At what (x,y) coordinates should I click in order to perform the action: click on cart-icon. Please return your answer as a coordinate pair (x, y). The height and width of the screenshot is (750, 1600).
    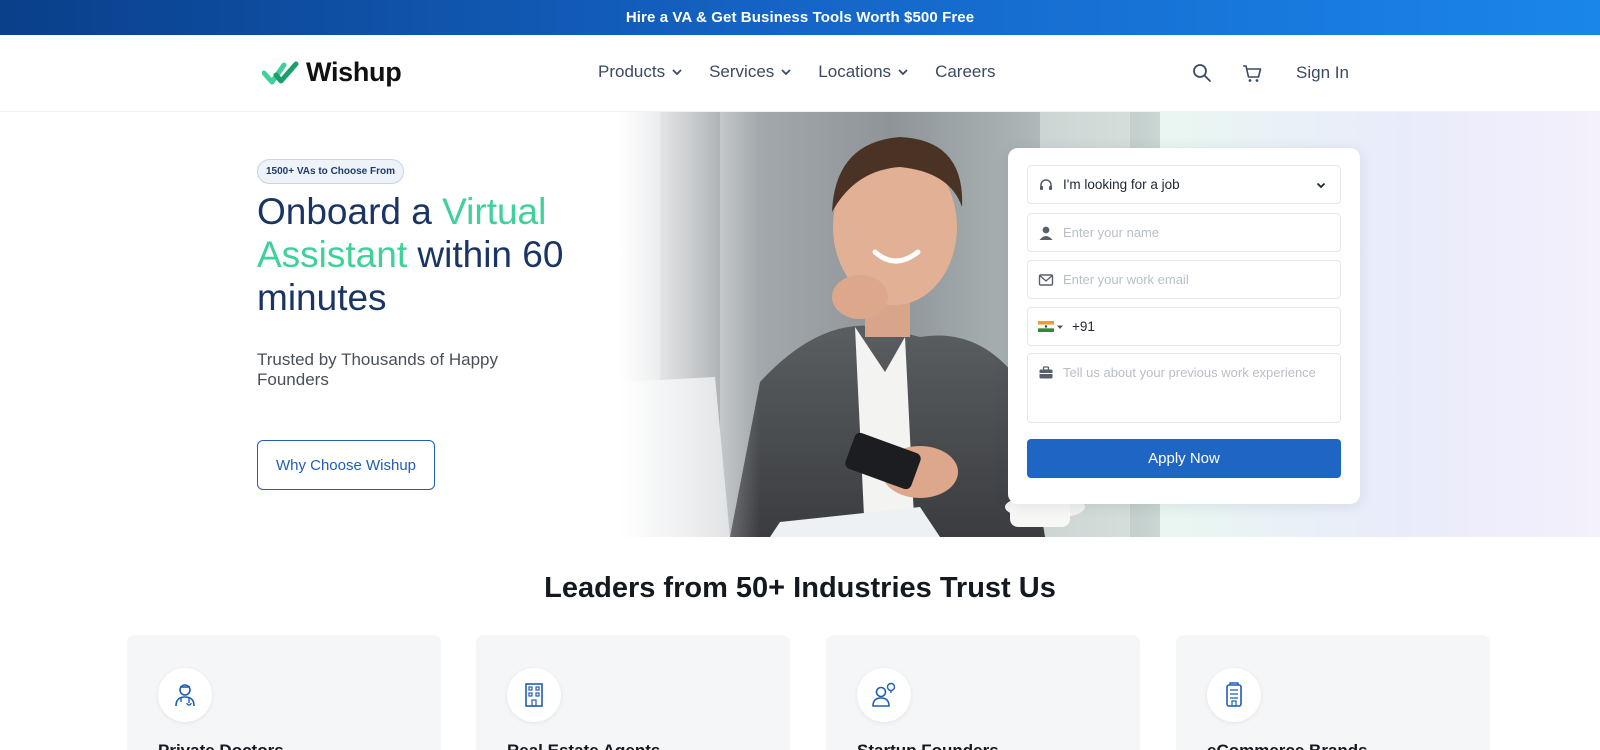
    Looking at the image, I should click on (1252, 73).